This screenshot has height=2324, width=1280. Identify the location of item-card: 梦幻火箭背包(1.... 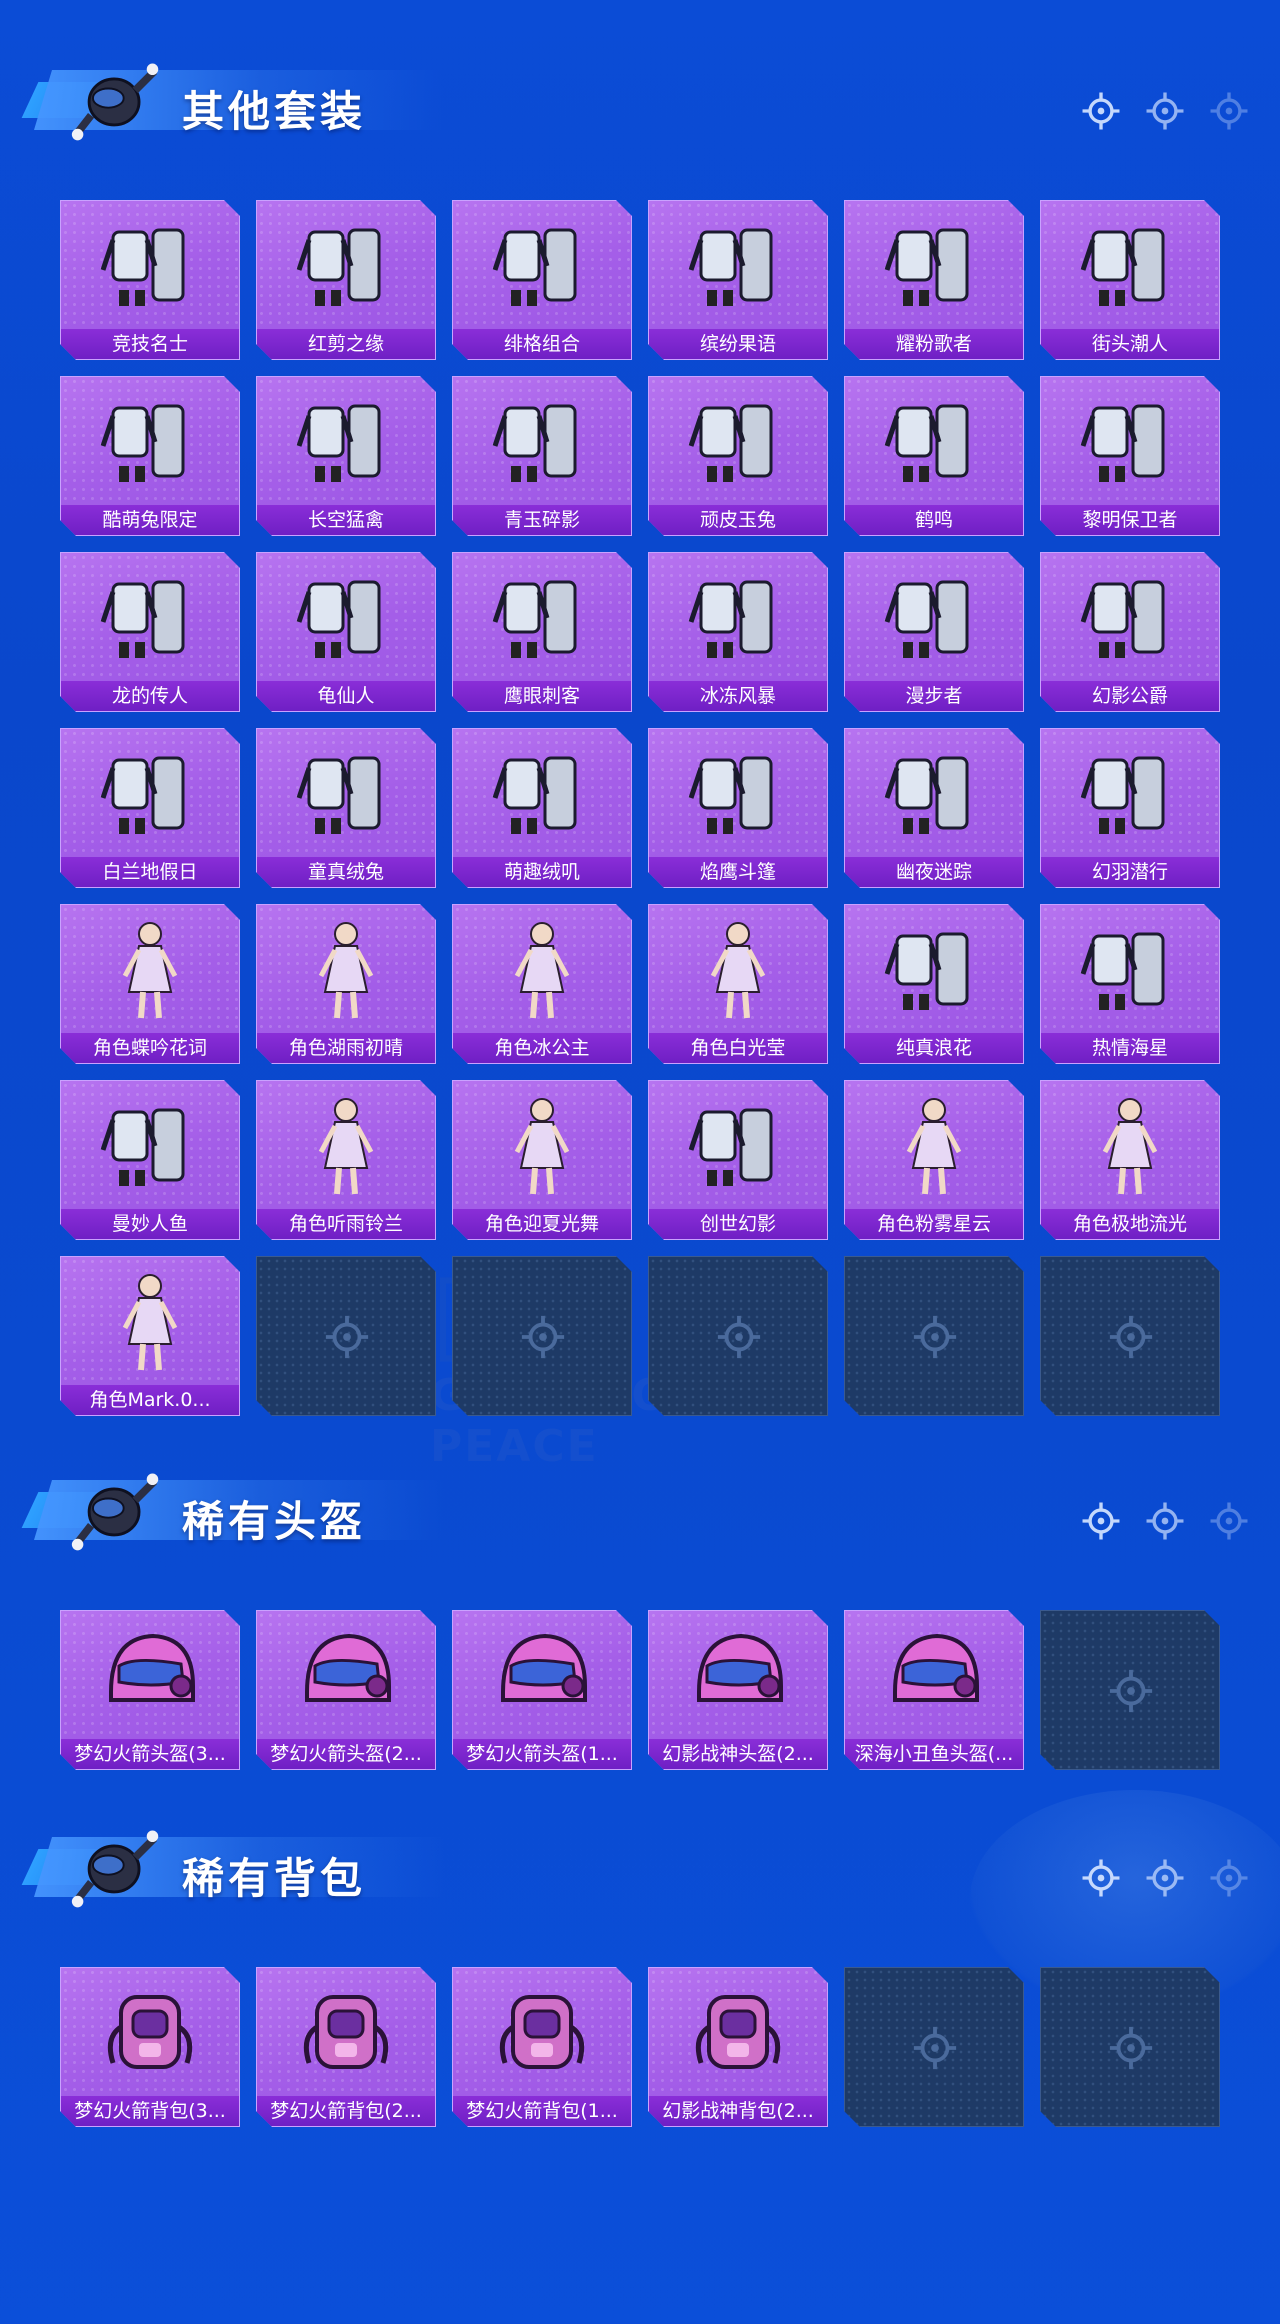
(542, 2047).